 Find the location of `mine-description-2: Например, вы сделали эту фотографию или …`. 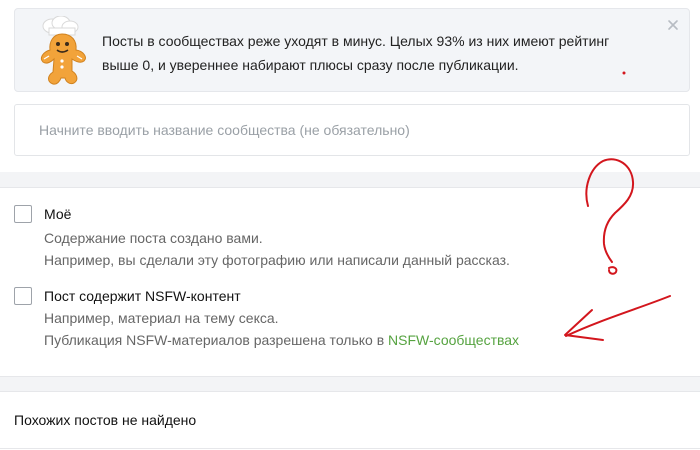

mine-description-2: Например, вы сделали эту фотографию или … is located at coordinates (277, 260).